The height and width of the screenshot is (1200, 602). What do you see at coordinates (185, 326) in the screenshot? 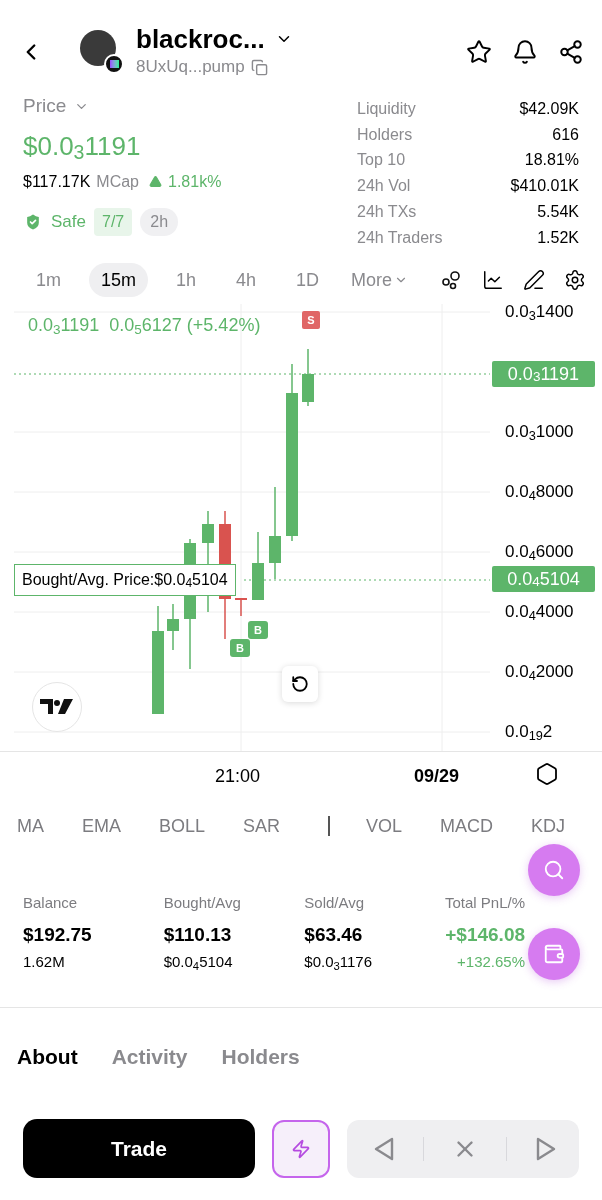
I see `legend-change: 0.0$_{5}$6127 (+5.42%)` at bounding box center [185, 326].